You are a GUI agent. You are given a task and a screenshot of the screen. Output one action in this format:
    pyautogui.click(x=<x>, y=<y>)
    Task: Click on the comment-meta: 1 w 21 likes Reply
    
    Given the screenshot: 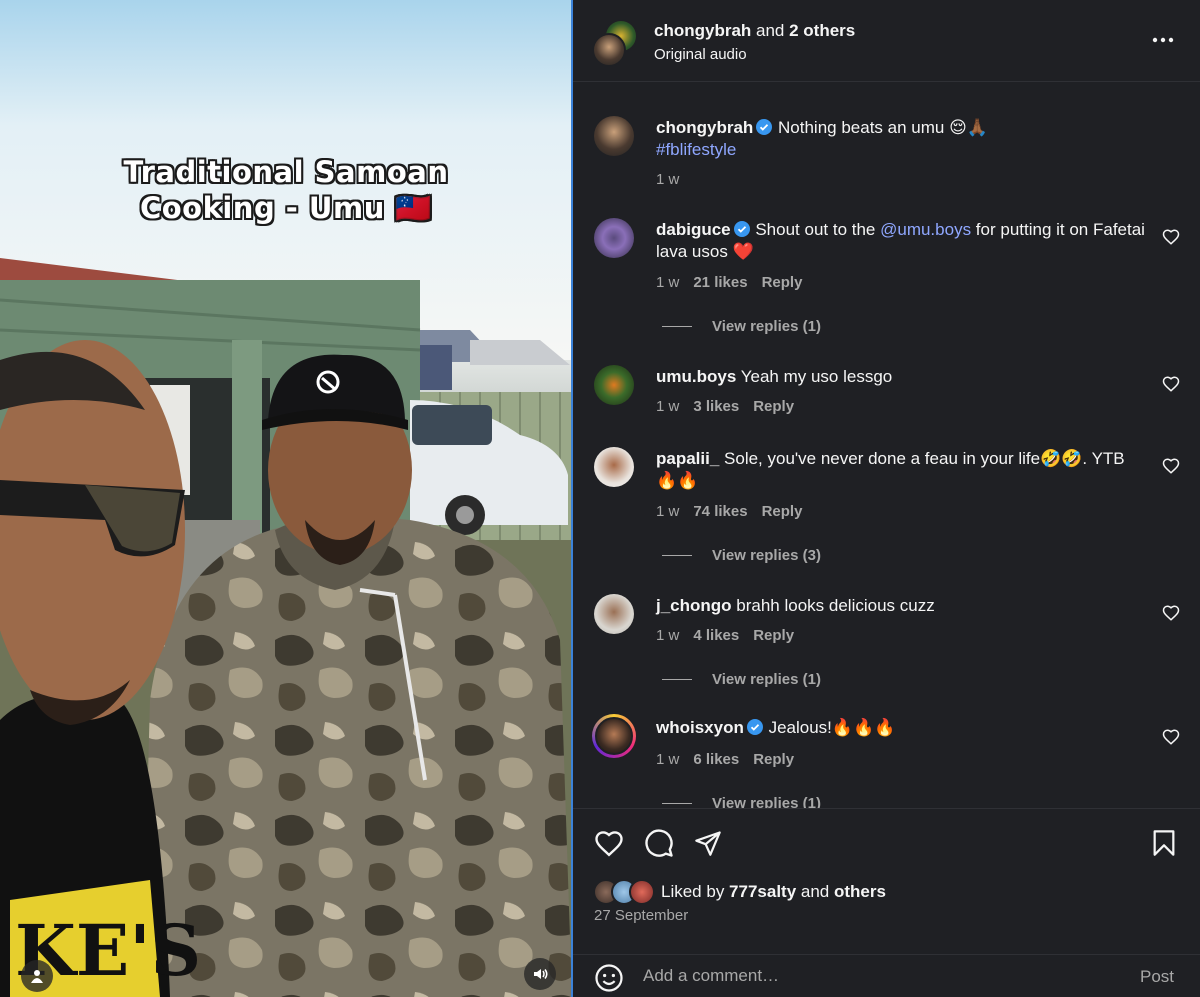 What is the action you would take?
    pyautogui.click(x=736, y=282)
    